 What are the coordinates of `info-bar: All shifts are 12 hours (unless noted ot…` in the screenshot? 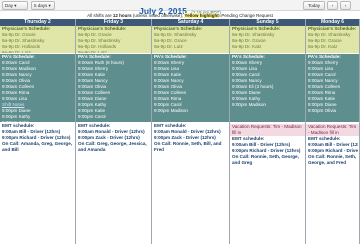 It's located at (180, 15).